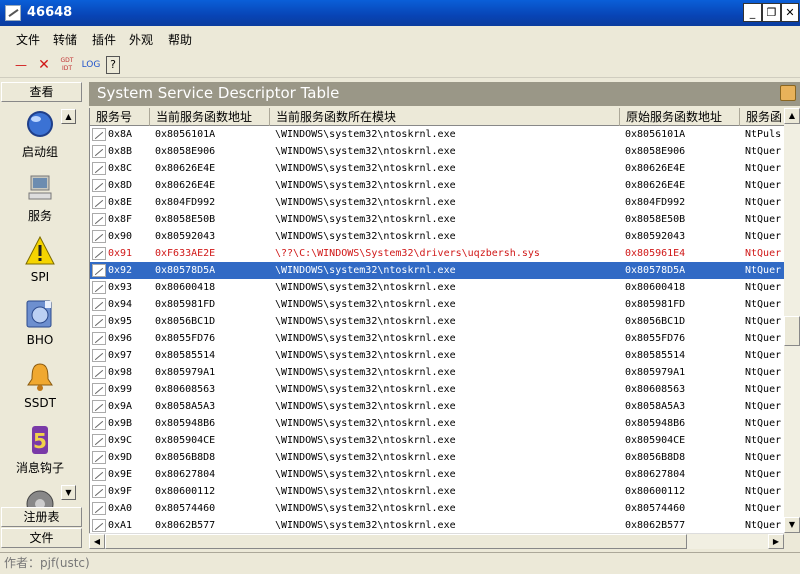 This screenshot has height=574, width=800. I want to click on help-icon: ?, so click(113, 65).